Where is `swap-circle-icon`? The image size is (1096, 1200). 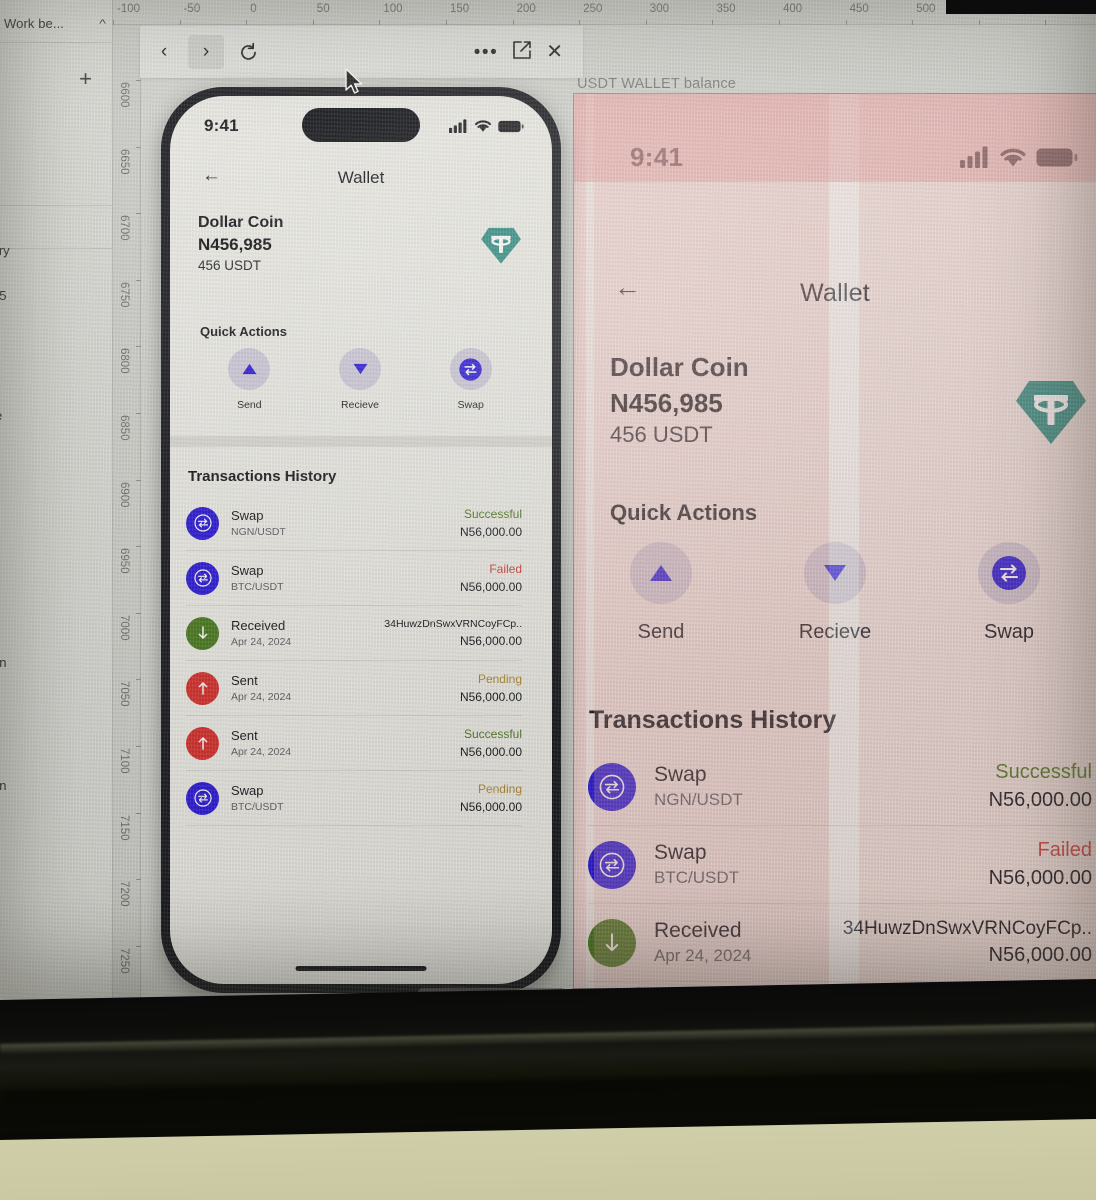 swap-circle-icon is located at coordinates (1009, 573).